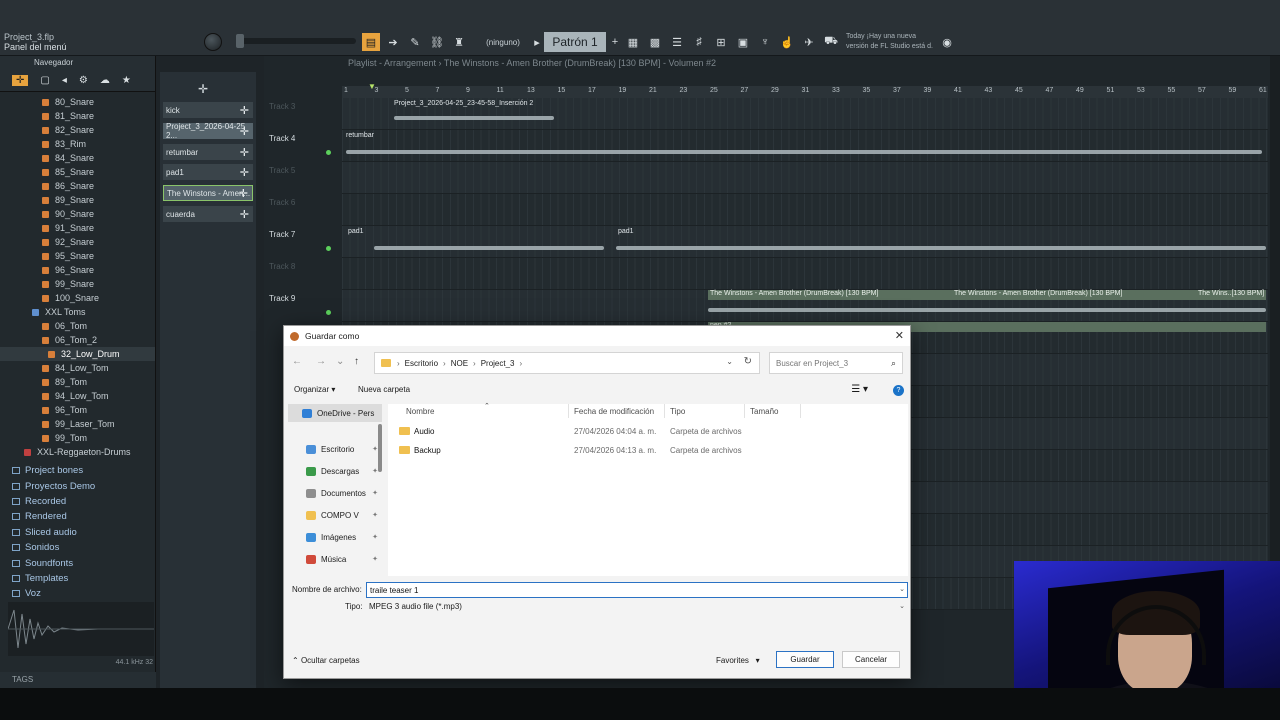  What do you see at coordinates (637, 590) in the screenshot?
I see `filename-input` at bounding box center [637, 590].